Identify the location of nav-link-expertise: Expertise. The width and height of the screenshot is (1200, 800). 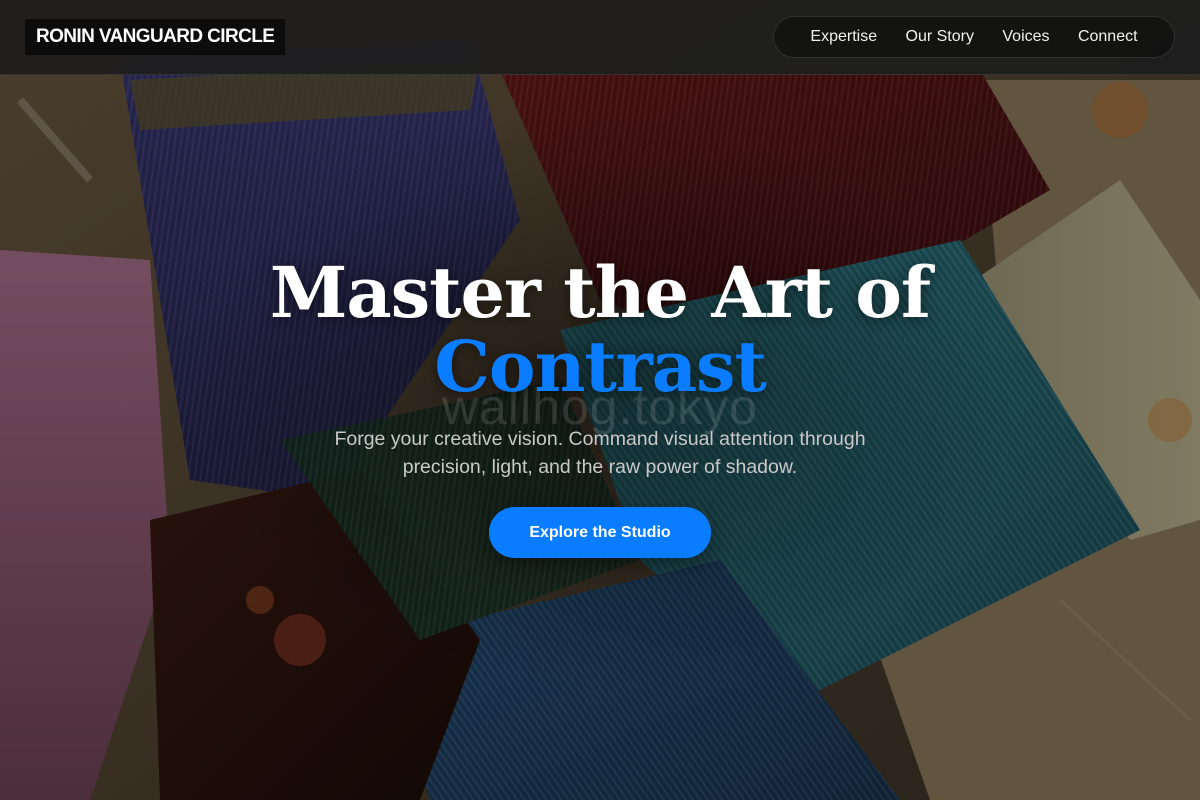
(843, 37).